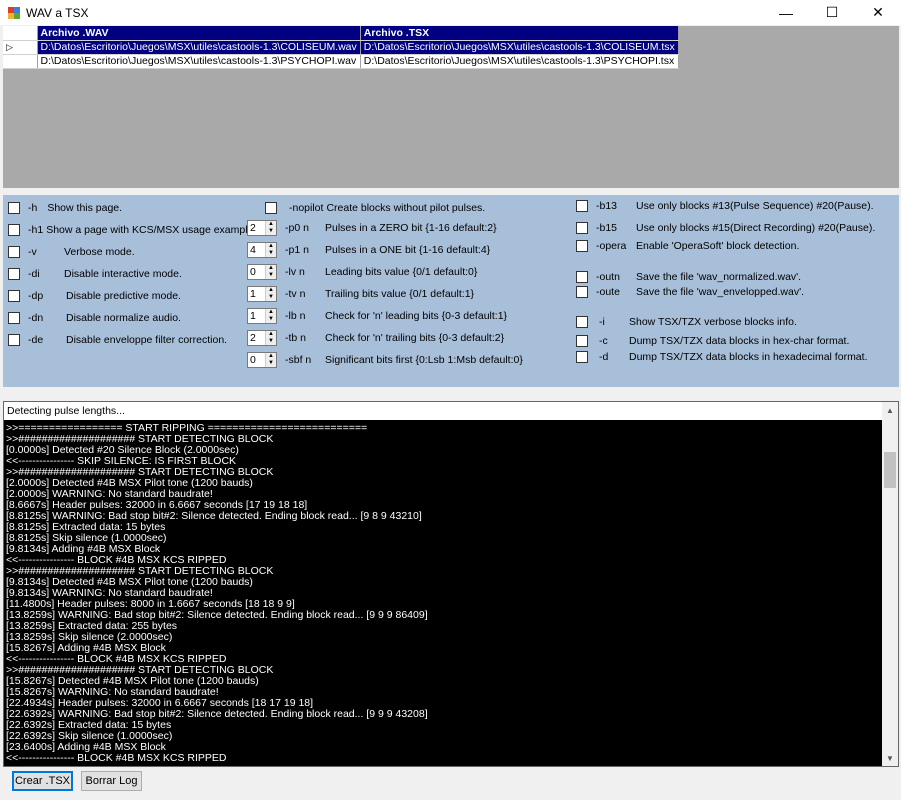 This screenshot has width=901, height=800. Describe the element at coordinates (690, 292) in the screenshot. I see `option-oute: -oute Save the file 'wav_envelopped.wav'.` at that location.